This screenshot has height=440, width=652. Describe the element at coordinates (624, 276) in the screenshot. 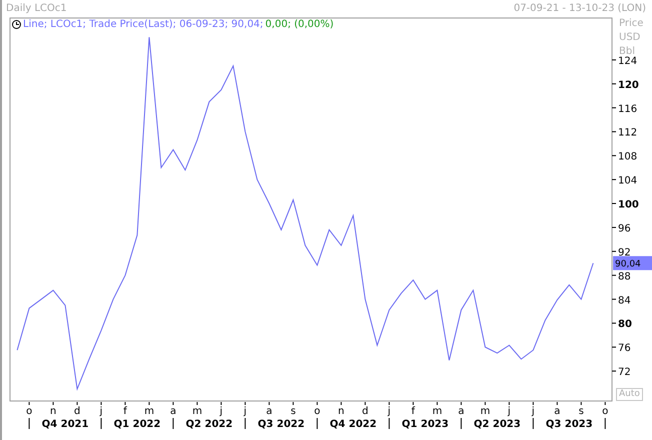

I see `y-tick-label: 88` at that location.